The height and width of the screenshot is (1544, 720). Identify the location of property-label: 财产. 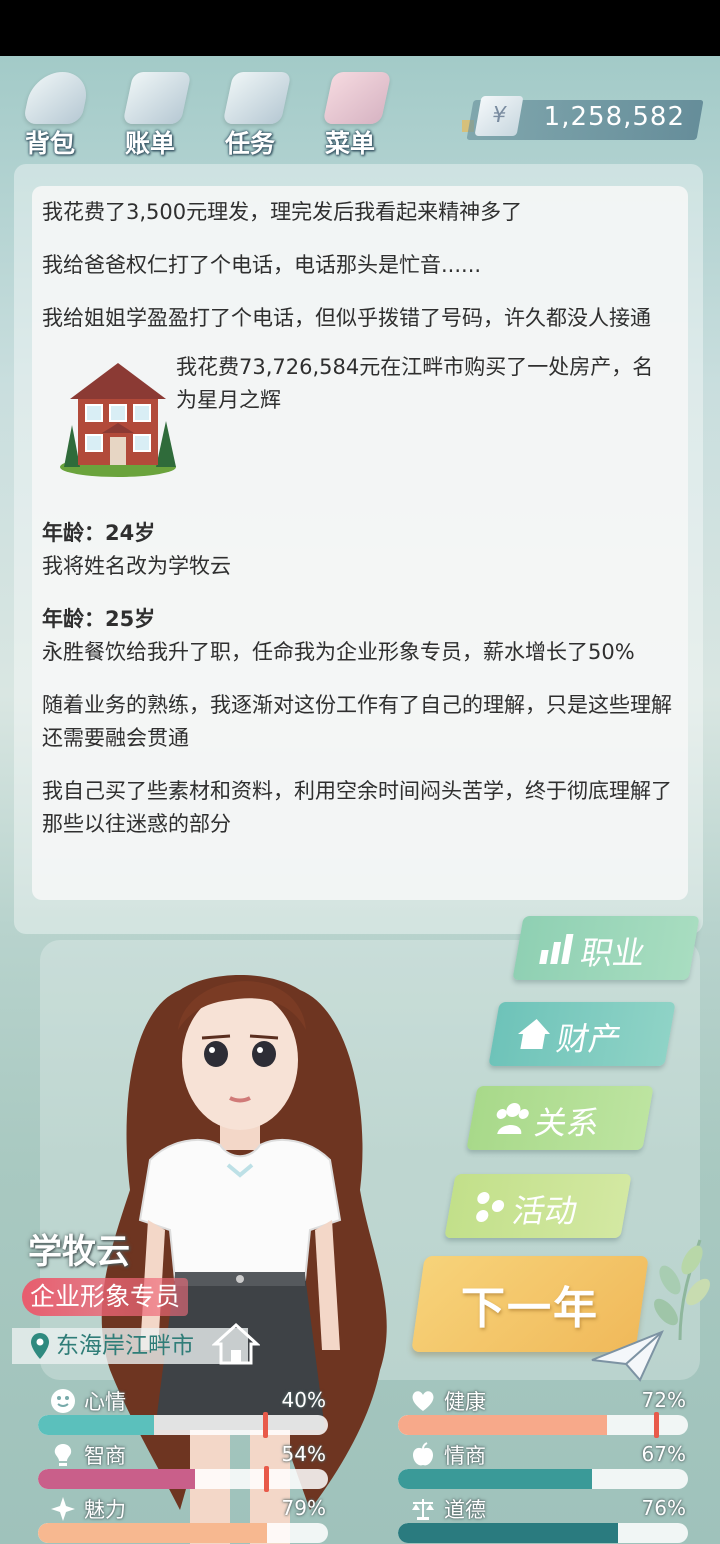
(589, 1039).